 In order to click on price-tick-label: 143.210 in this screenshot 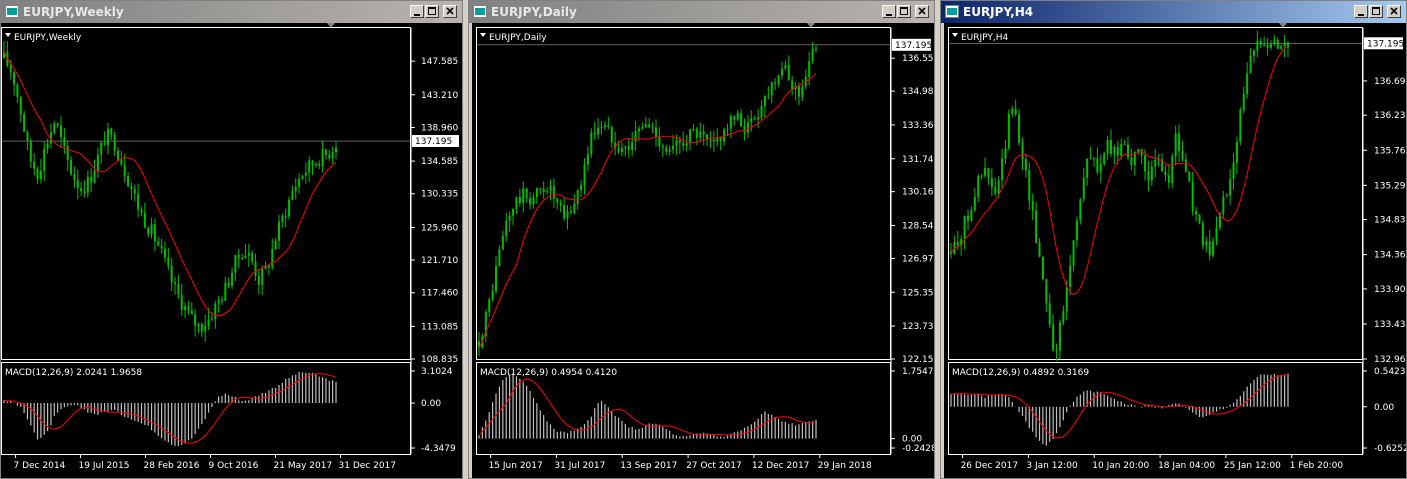, I will do `click(439, 96)`.